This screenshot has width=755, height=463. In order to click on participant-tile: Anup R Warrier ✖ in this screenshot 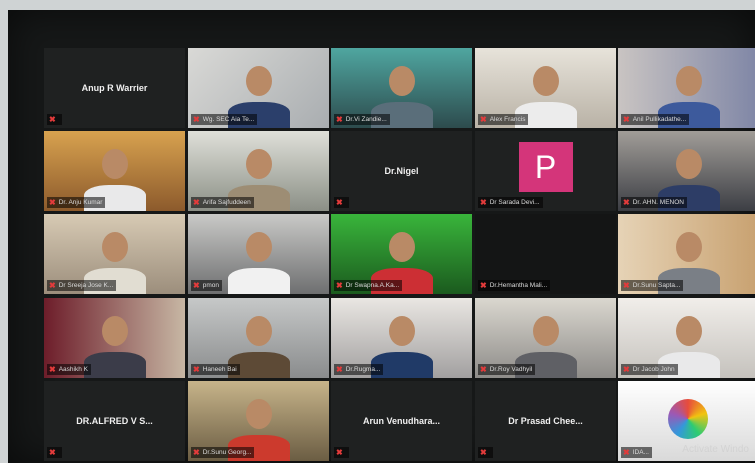, I will do `click(114, 88)`.